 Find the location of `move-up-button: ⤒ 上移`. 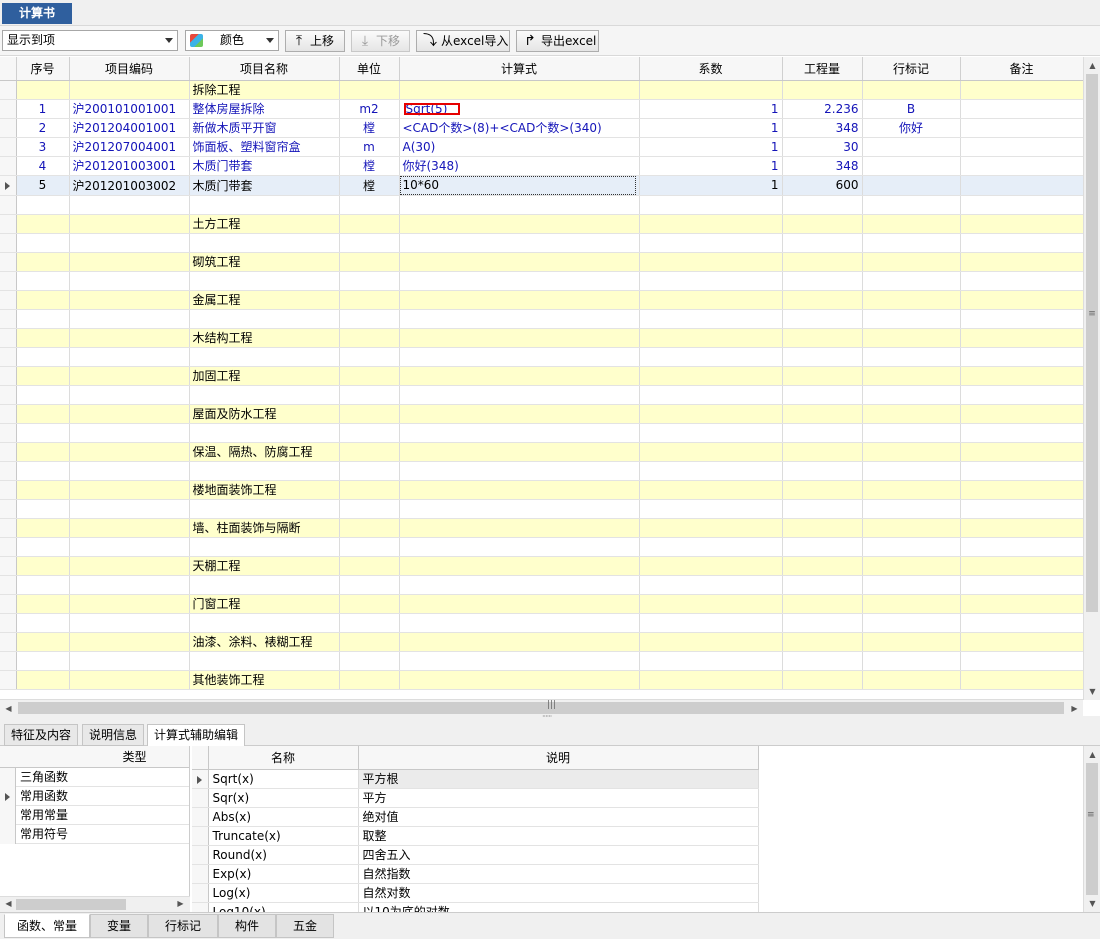

move-up-button: ⤒ 上移 is located at coordinates (315, 41).